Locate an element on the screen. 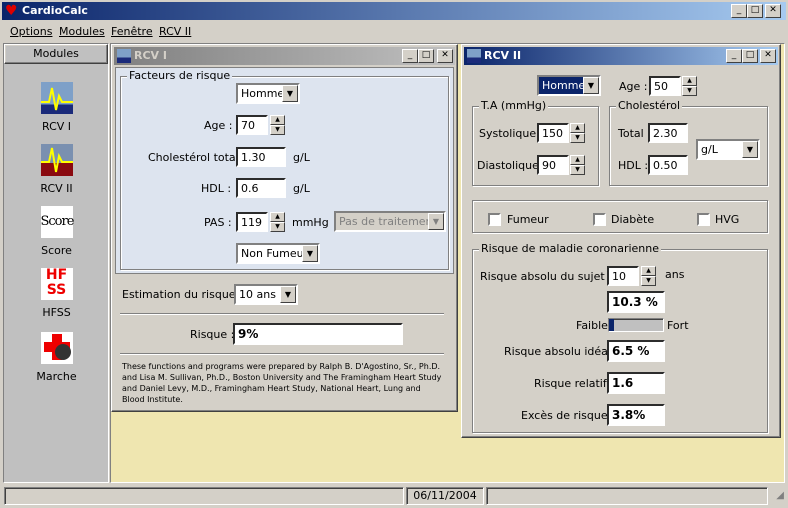 The image size is (788, 508). cholesterol-title: Cholestérol is located at coordinates (649, 105).